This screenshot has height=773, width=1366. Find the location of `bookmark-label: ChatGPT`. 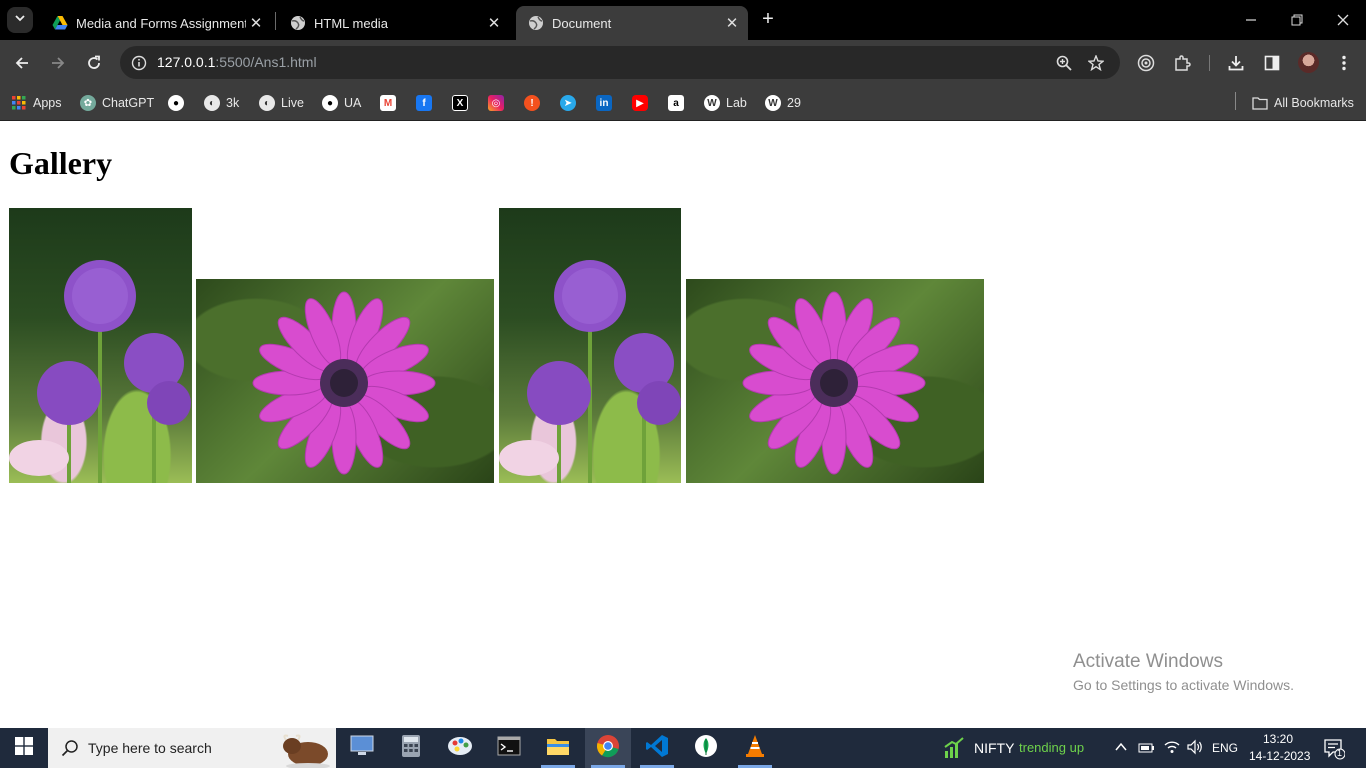

bookmark-label: ChatGPT is located at coordinates (128, 103).